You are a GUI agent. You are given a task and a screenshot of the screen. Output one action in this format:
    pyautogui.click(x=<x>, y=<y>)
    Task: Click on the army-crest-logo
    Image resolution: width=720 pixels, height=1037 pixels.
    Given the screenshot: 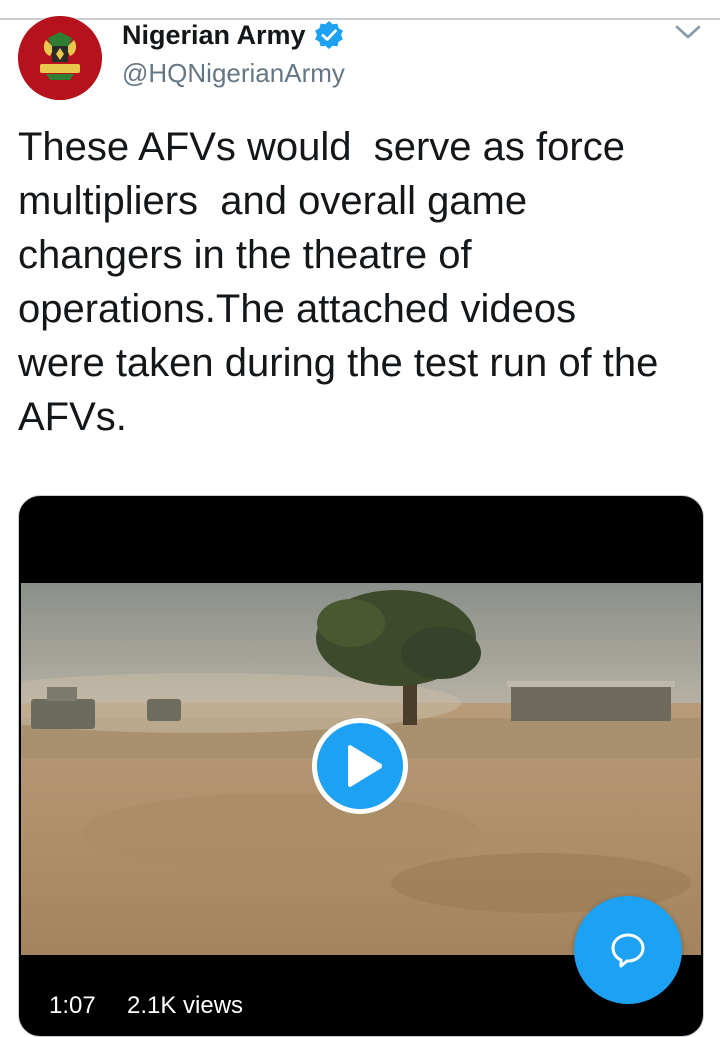 What is the action you would take?
    pyautogui.click(x=60, y=58)
    